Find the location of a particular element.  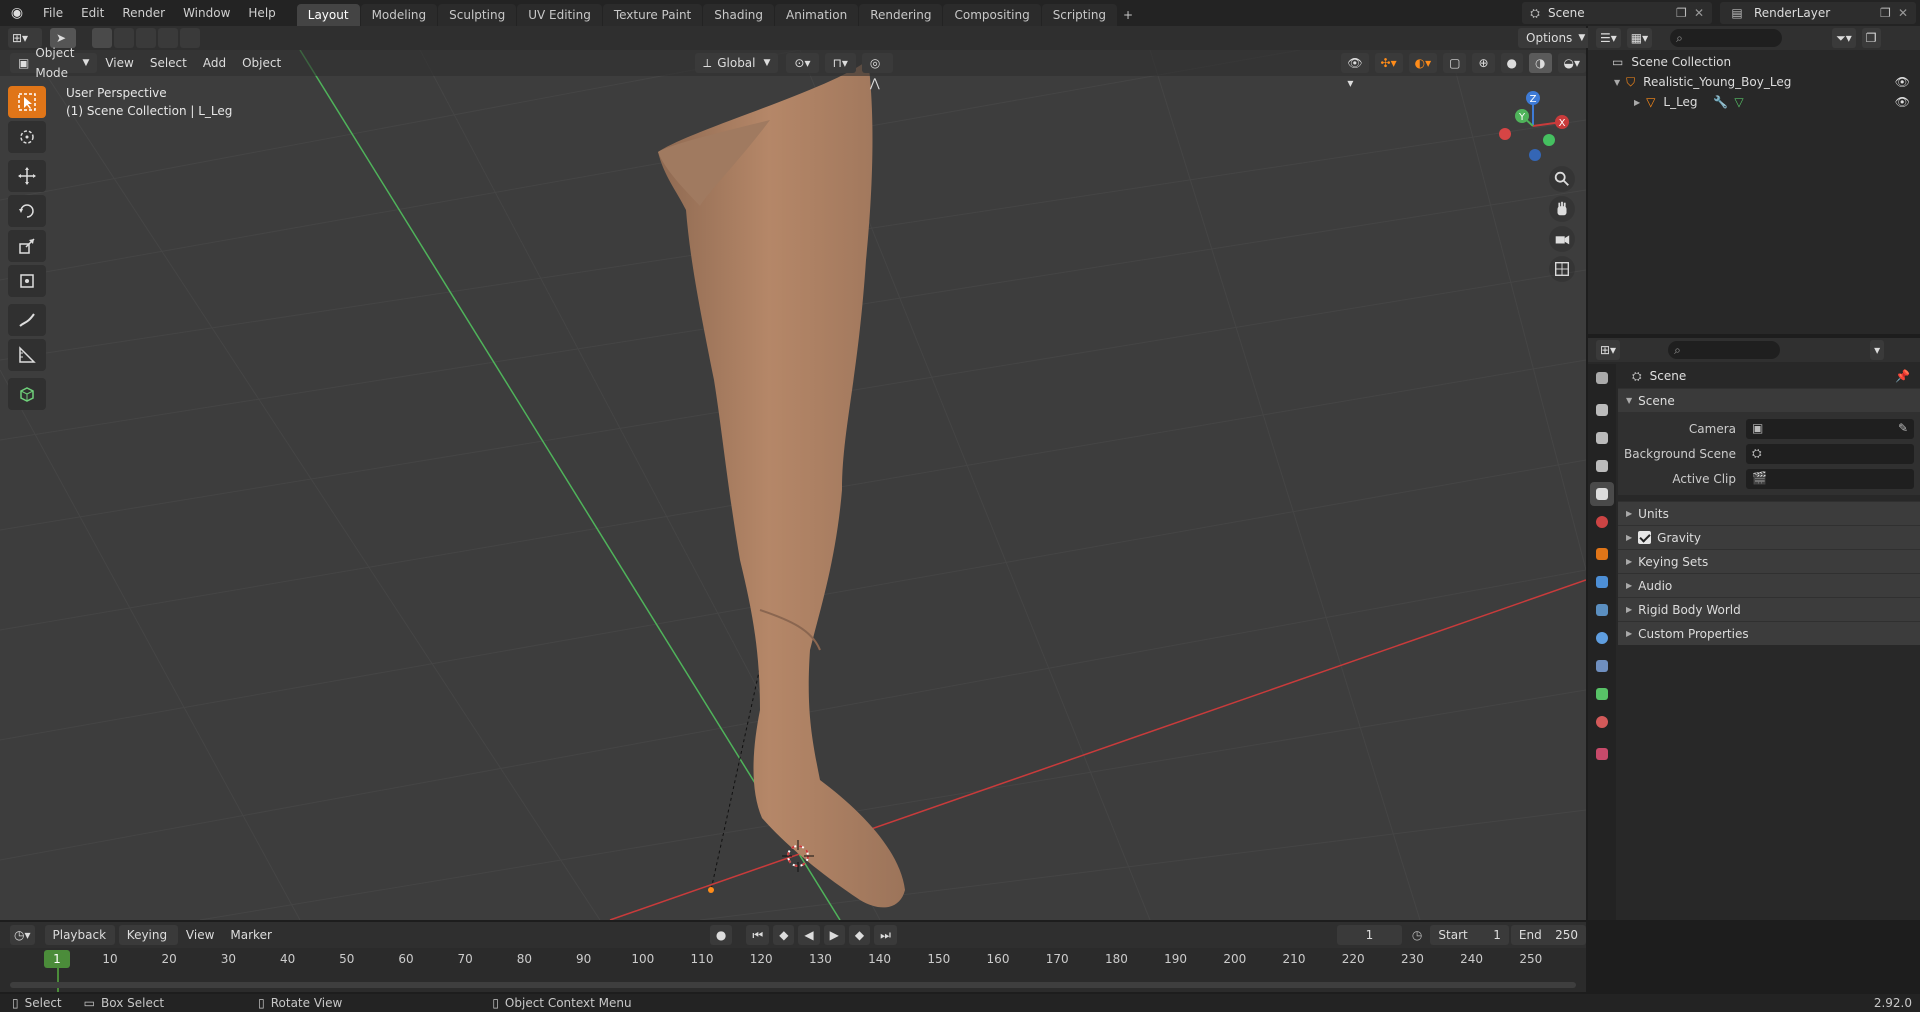

add-menu: Add is located at coordinates (214, 63).